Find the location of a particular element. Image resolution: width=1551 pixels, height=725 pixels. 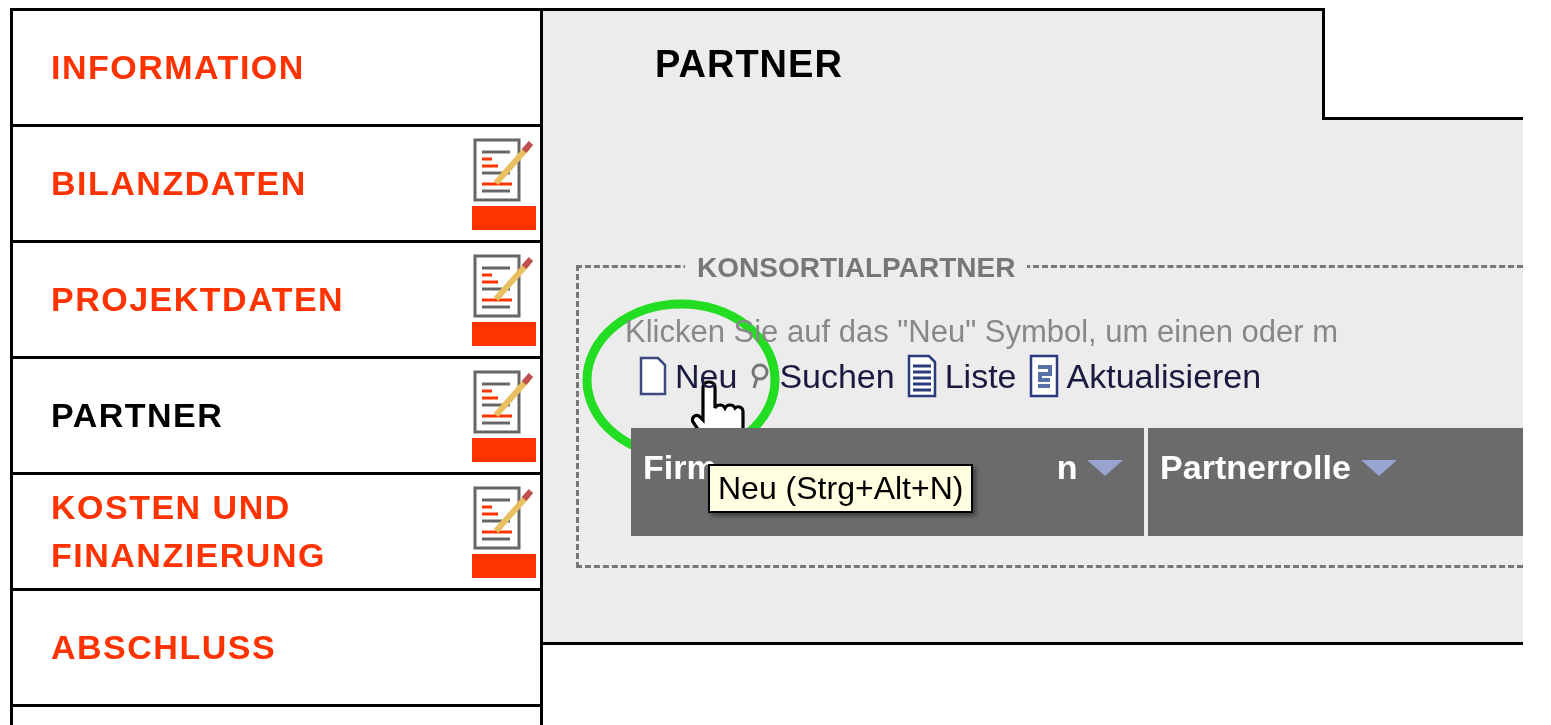

sidebar-item: PROJEKTDATEN is located at coordinates (276, 301).